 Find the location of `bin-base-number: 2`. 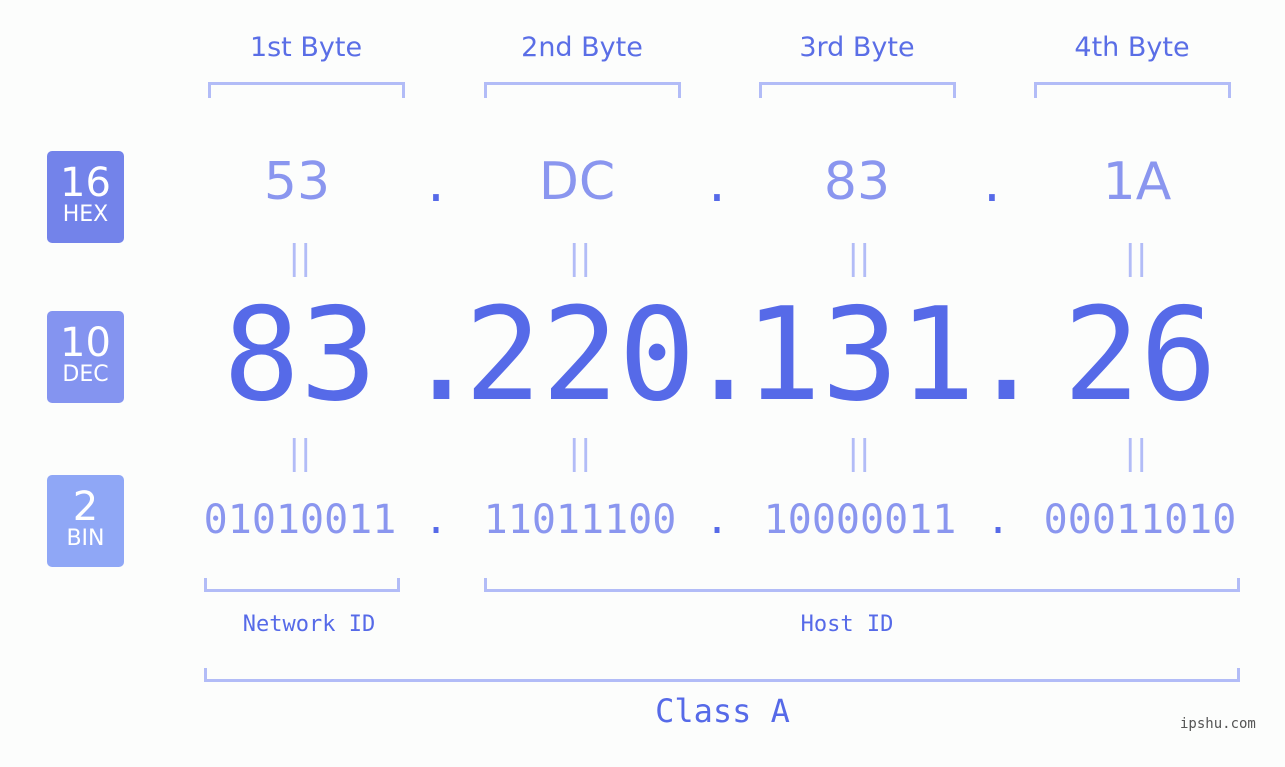

bin-base-number: 2 is located at coordinates (85, 507).